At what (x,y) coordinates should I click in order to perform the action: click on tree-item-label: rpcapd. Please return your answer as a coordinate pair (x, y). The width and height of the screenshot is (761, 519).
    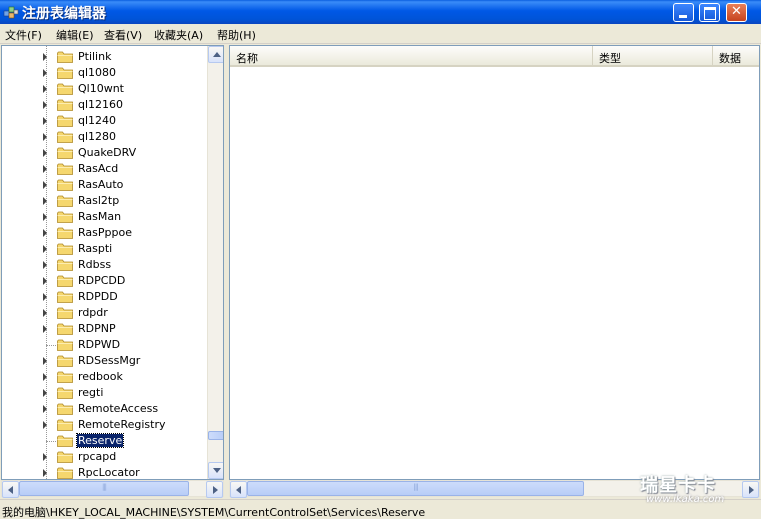
    Looking at the image, I should click on (97, 456).